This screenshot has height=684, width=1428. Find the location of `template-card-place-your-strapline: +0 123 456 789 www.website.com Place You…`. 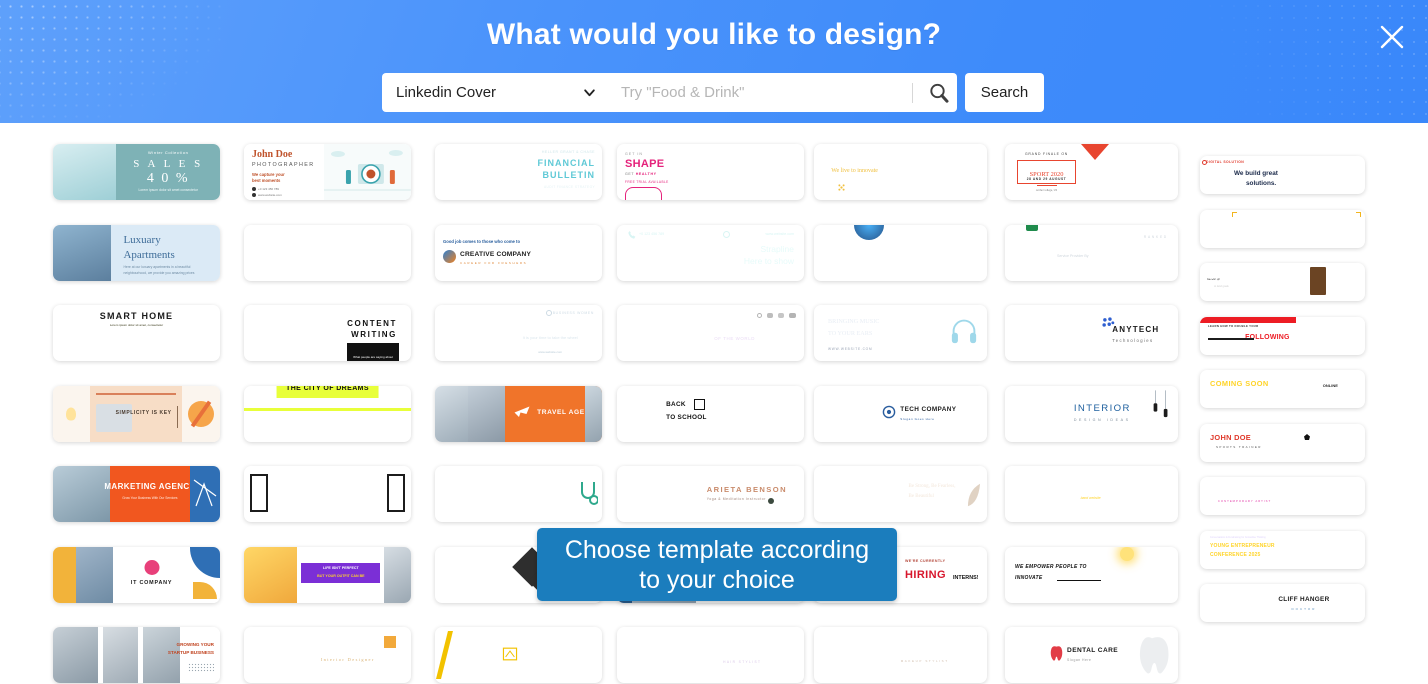

template-card-place-your-strapline: +0 123 456 789 www.website.com Place You… is located at coordinates (710, 253).